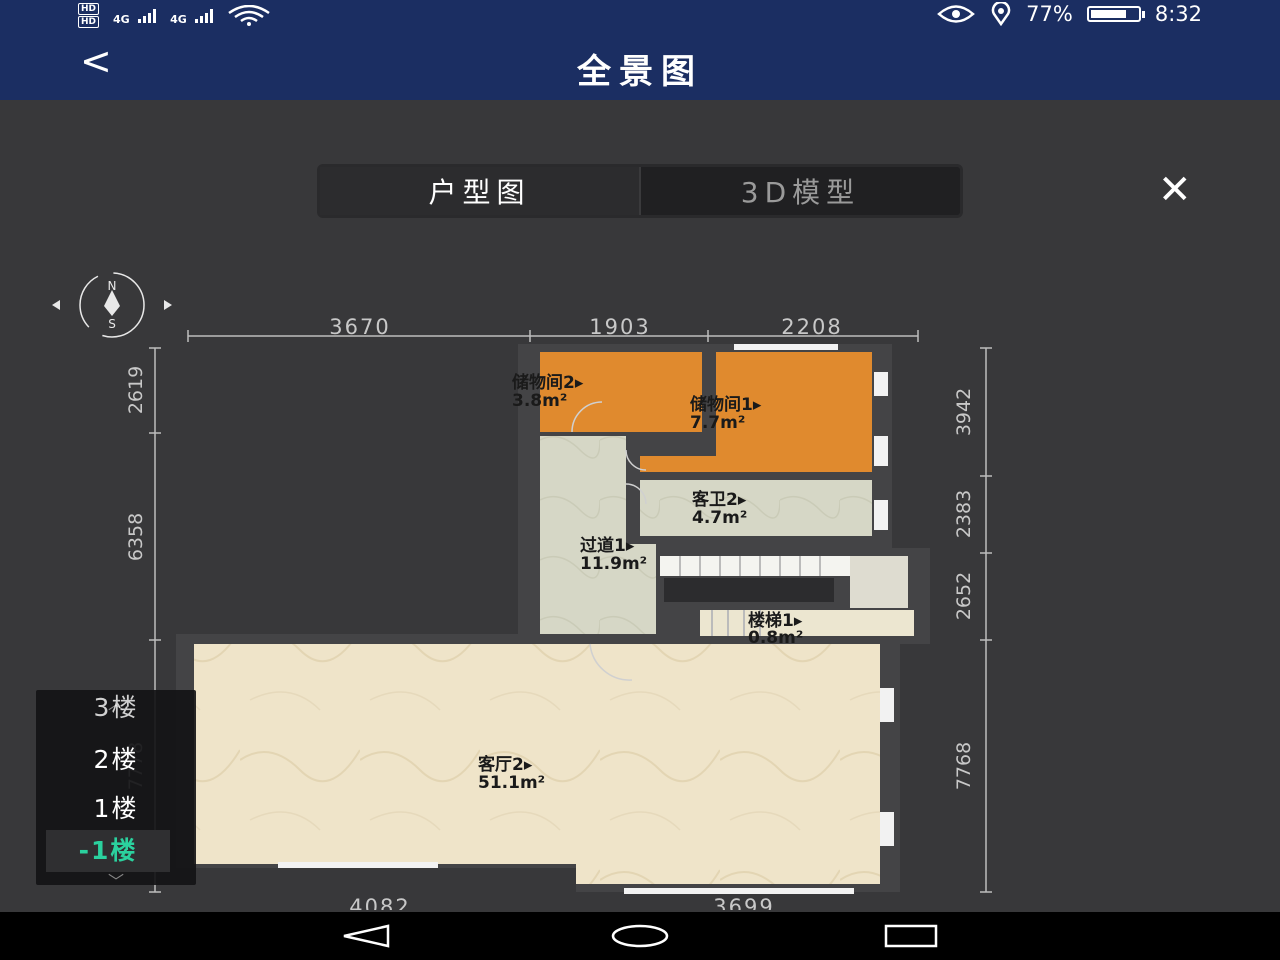  What do you see at coordinates (116, 807) in the screenshot?
I see `floor-option-1: 1楼` at bounding box center [116, 807].